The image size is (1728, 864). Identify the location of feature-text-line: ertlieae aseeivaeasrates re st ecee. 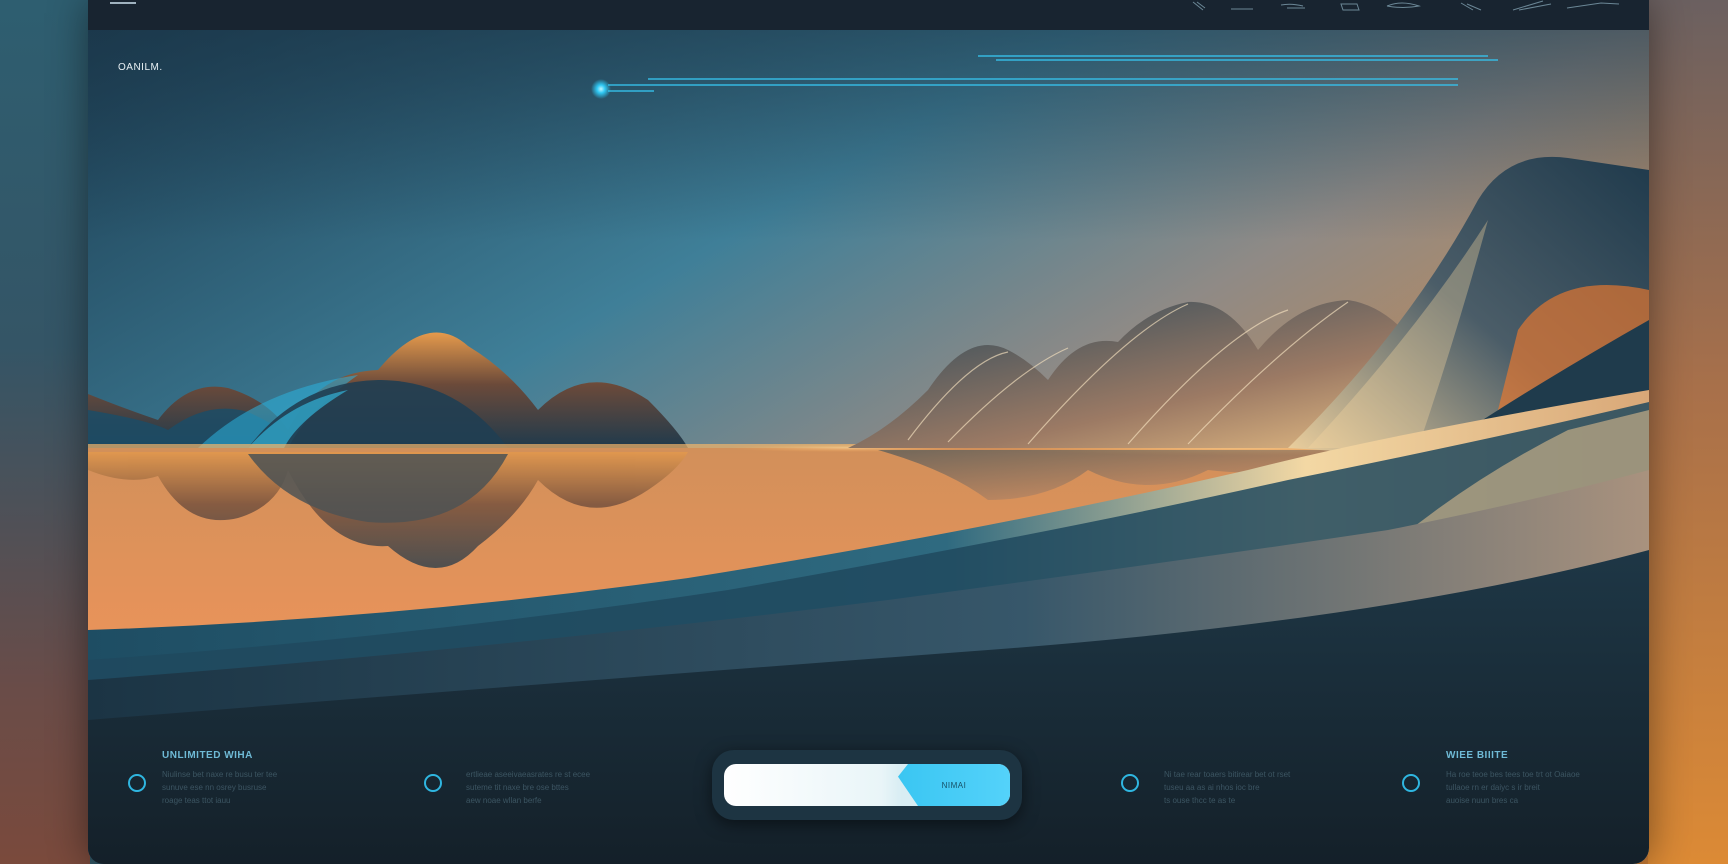
(528, 774).